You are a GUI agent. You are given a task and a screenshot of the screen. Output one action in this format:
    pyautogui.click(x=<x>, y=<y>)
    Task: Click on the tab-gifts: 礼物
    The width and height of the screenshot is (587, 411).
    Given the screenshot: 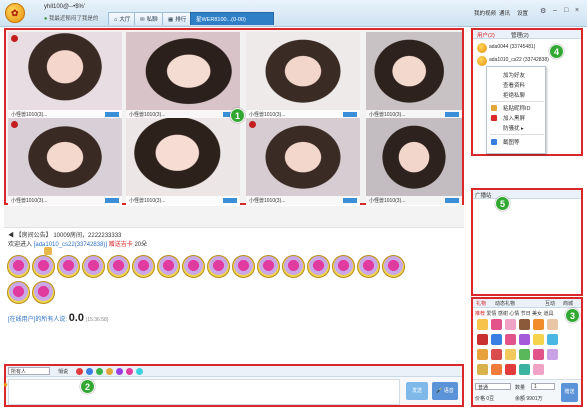 What is the action you would take?
    pyautogui.click(x=481, y=303)
    